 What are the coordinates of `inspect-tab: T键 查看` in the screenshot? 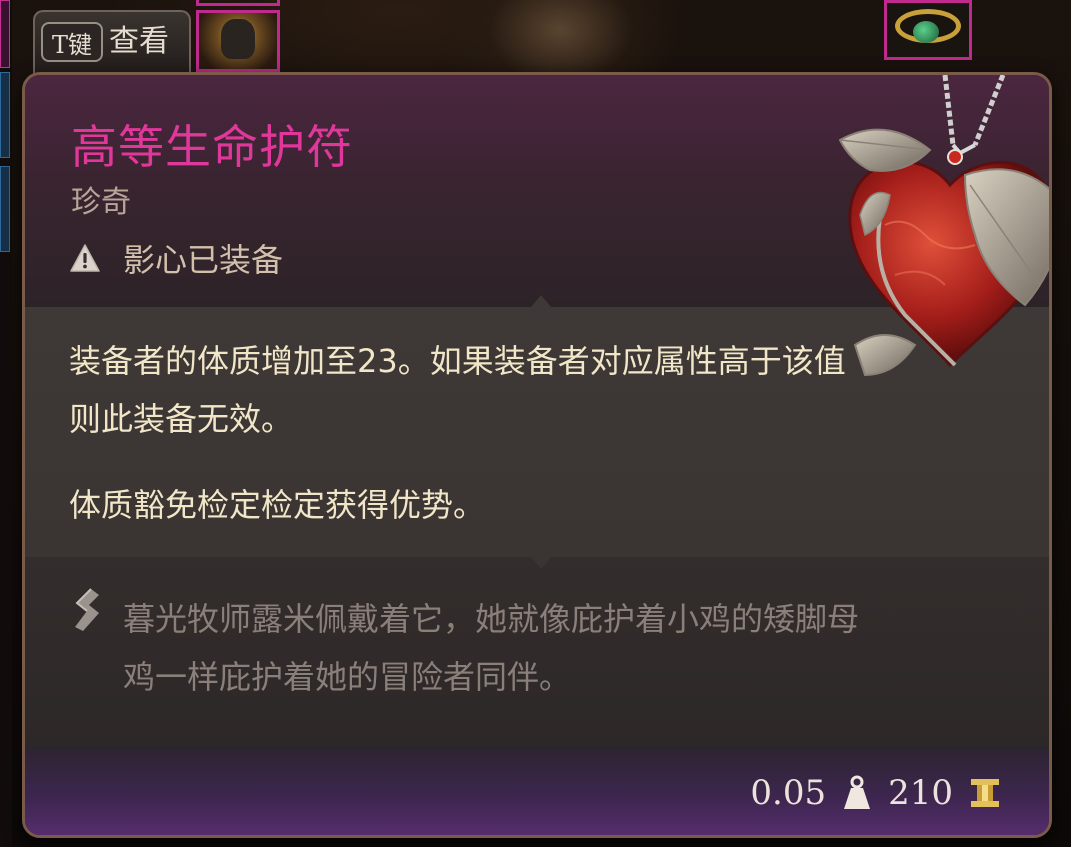 It's located at (112, 42).